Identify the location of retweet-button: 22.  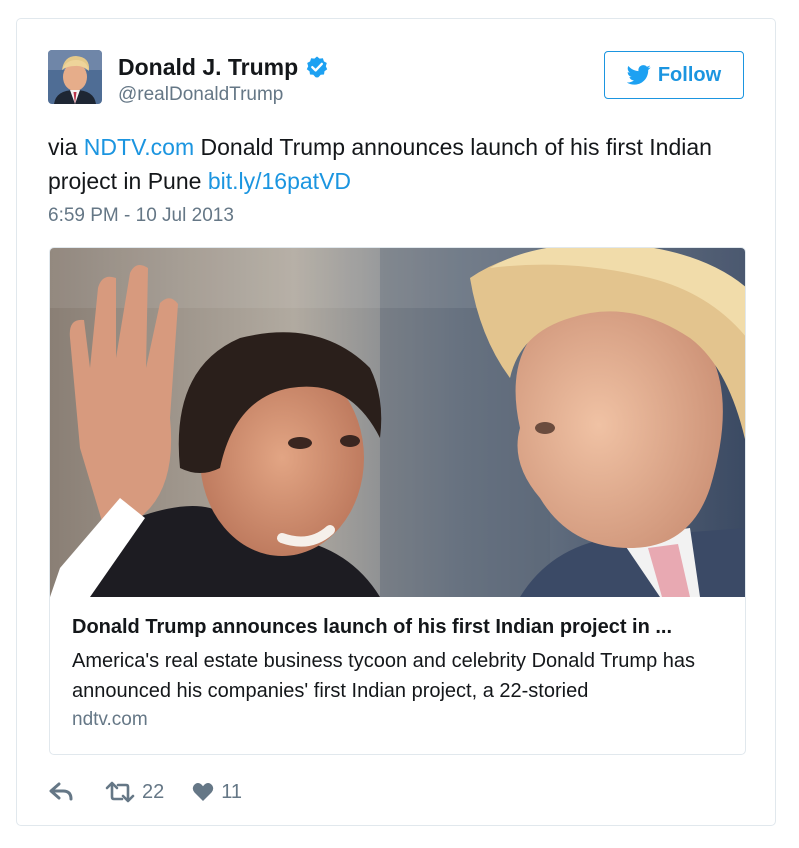
(134, 792).